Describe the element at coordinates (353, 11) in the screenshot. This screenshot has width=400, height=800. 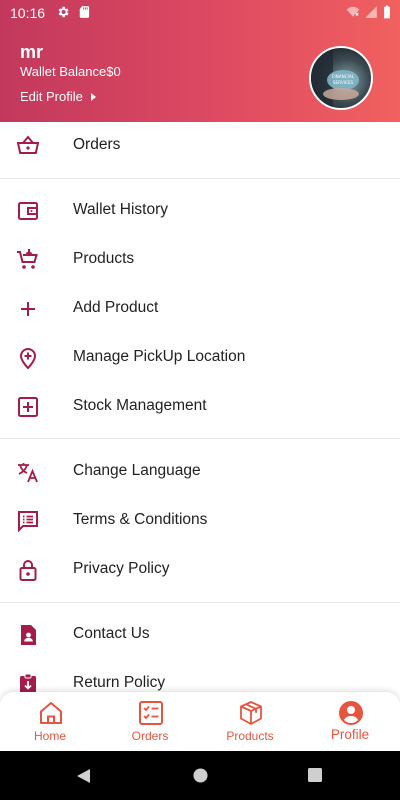
I see `wifi-icon` at that location.